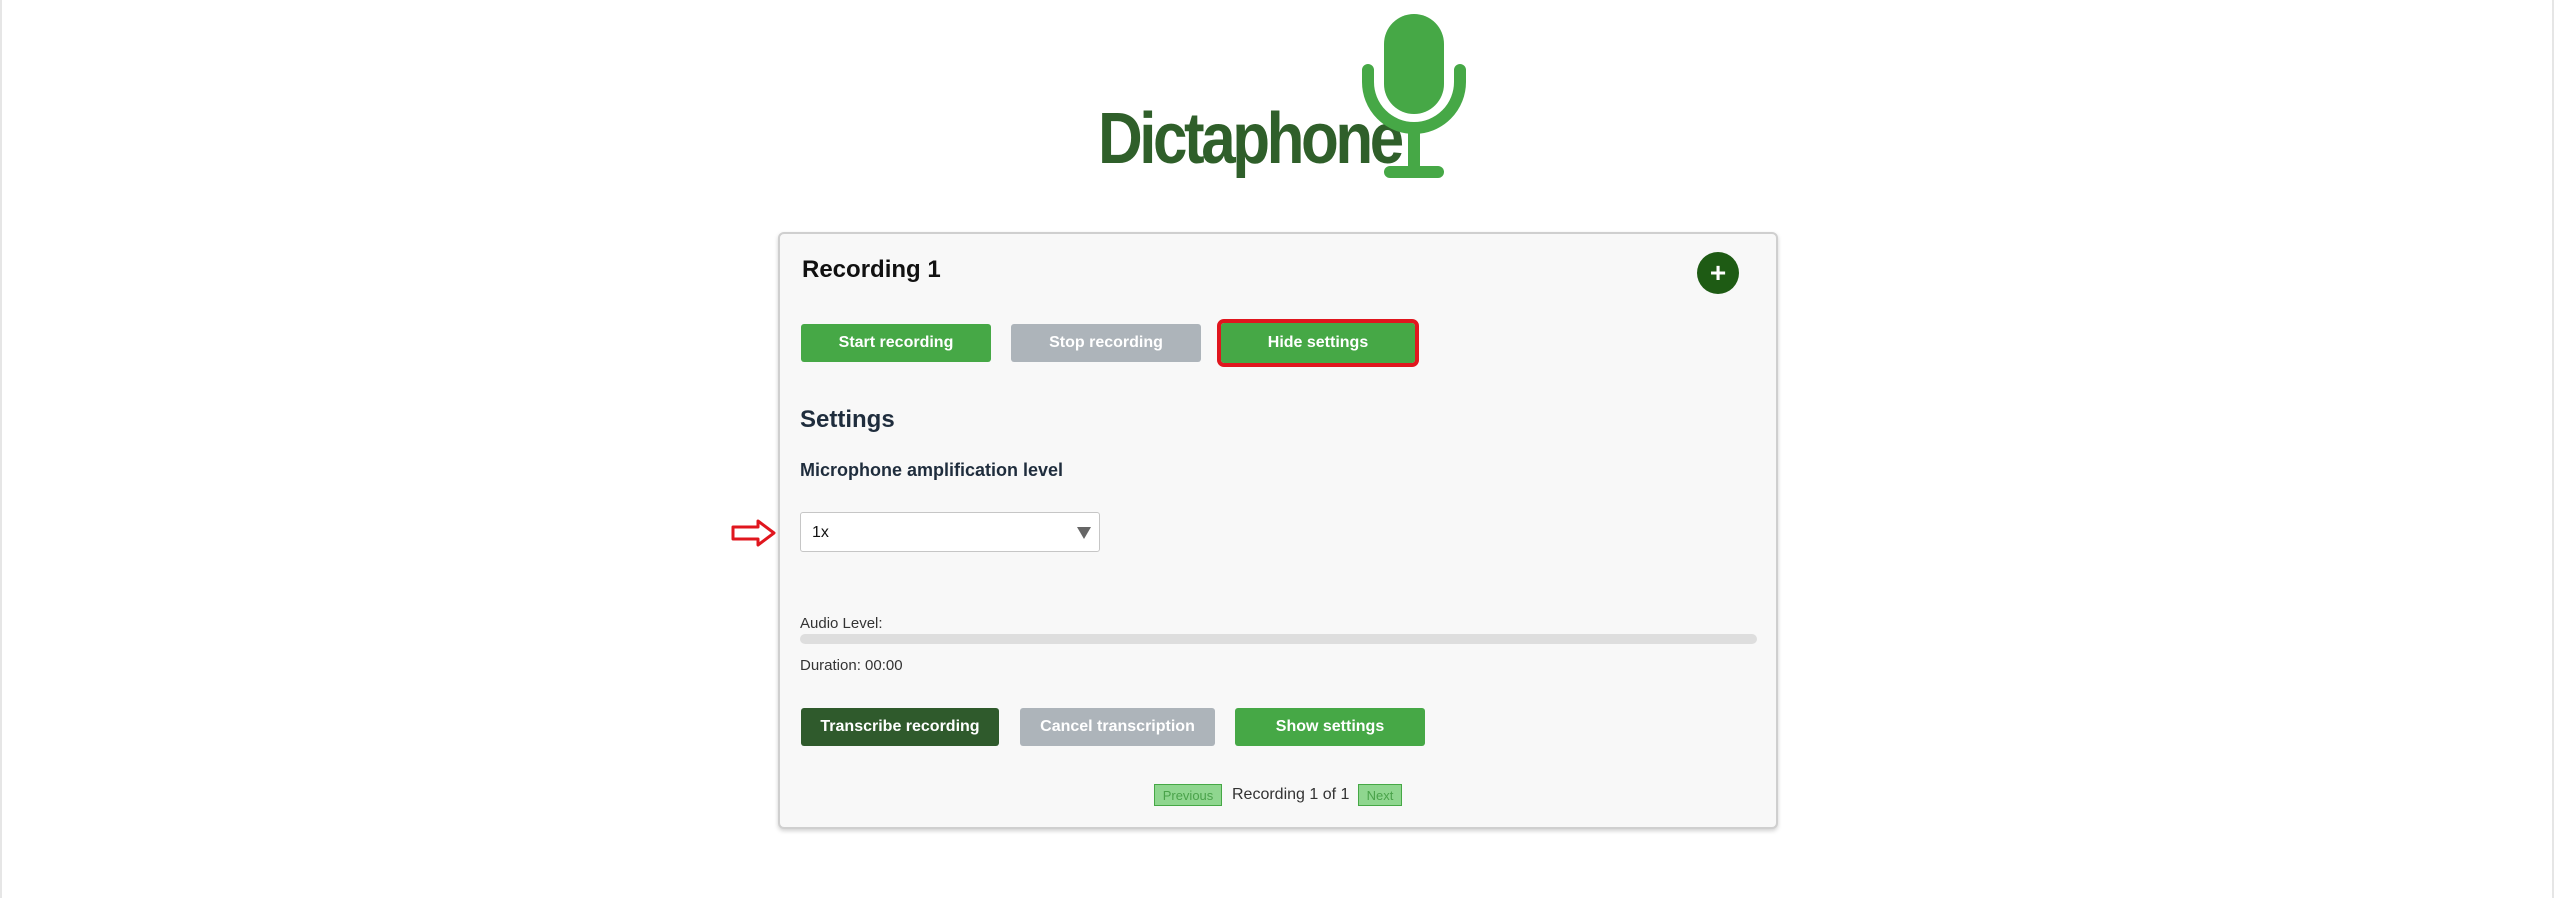  Describe the element at coordinates (820, 532) in the screenshot. I see `amplification-selected-value: 1x` at that location.